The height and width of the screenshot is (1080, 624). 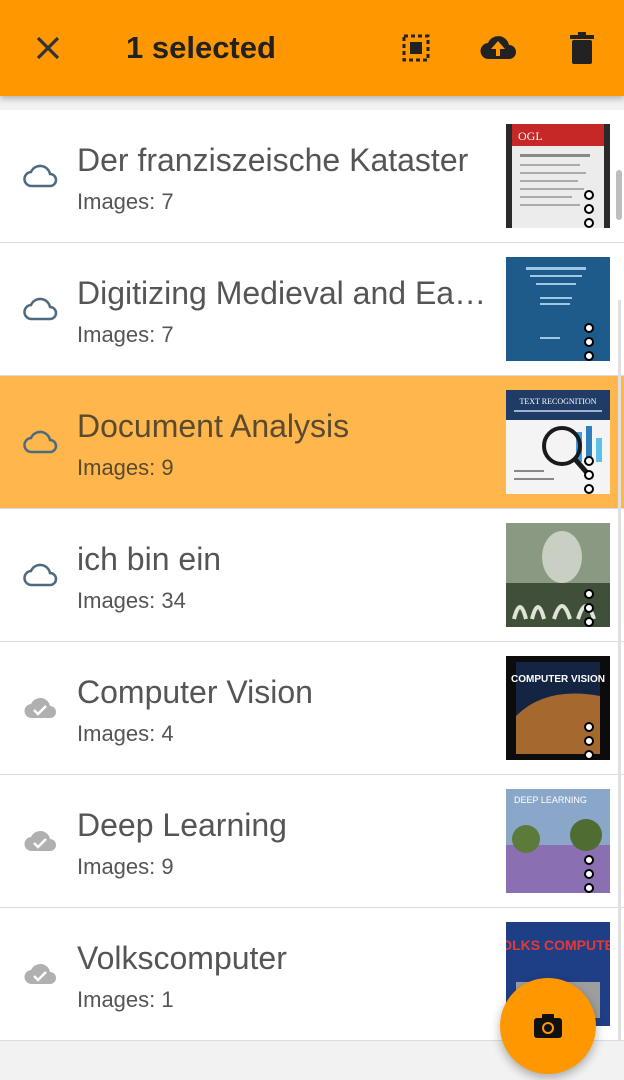 I want to click on thumbnail-text: OGL, so click(x=530, y=136).